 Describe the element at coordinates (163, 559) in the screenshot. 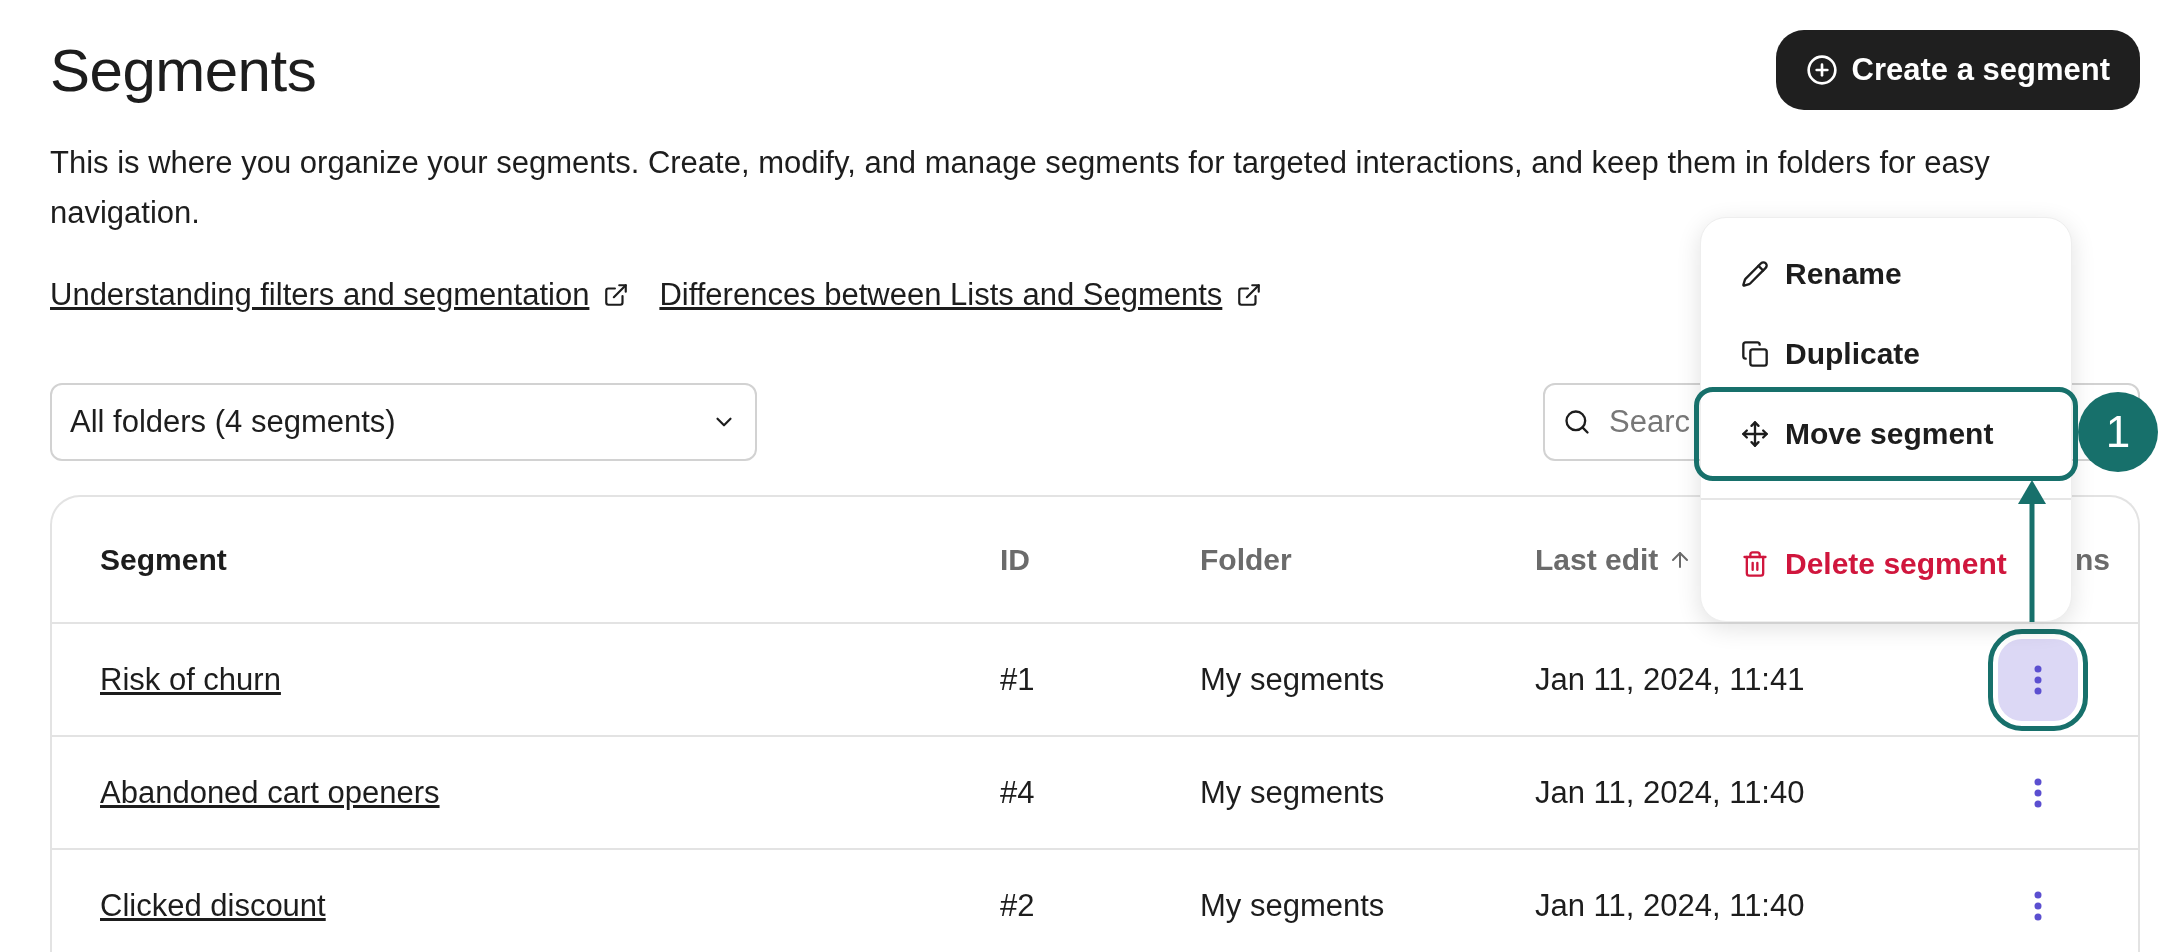

I see `column-header: Segment` at that location.